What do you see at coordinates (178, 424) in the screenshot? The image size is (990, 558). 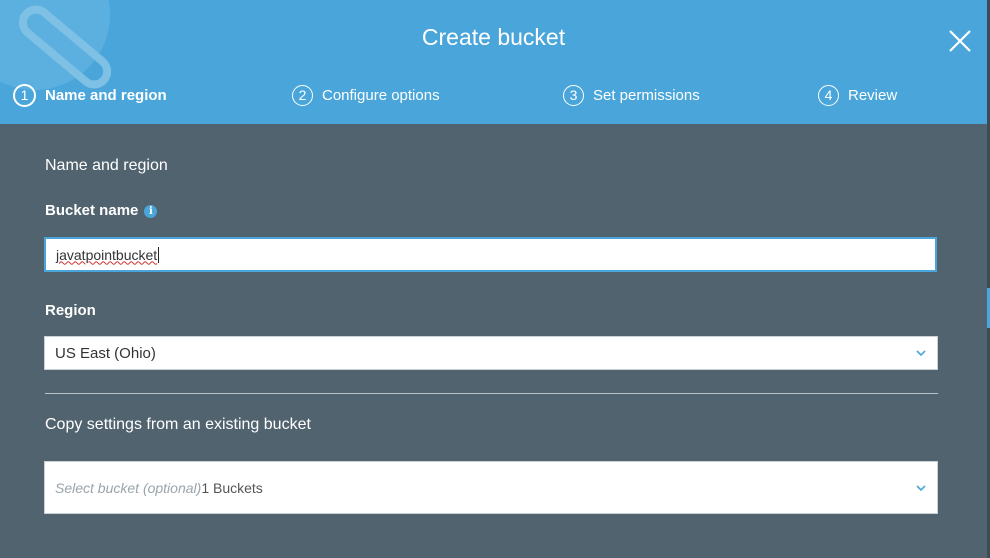 I see `copy-settings-title: Copy settings from an existing bucket` at bounding box center [178, 424].